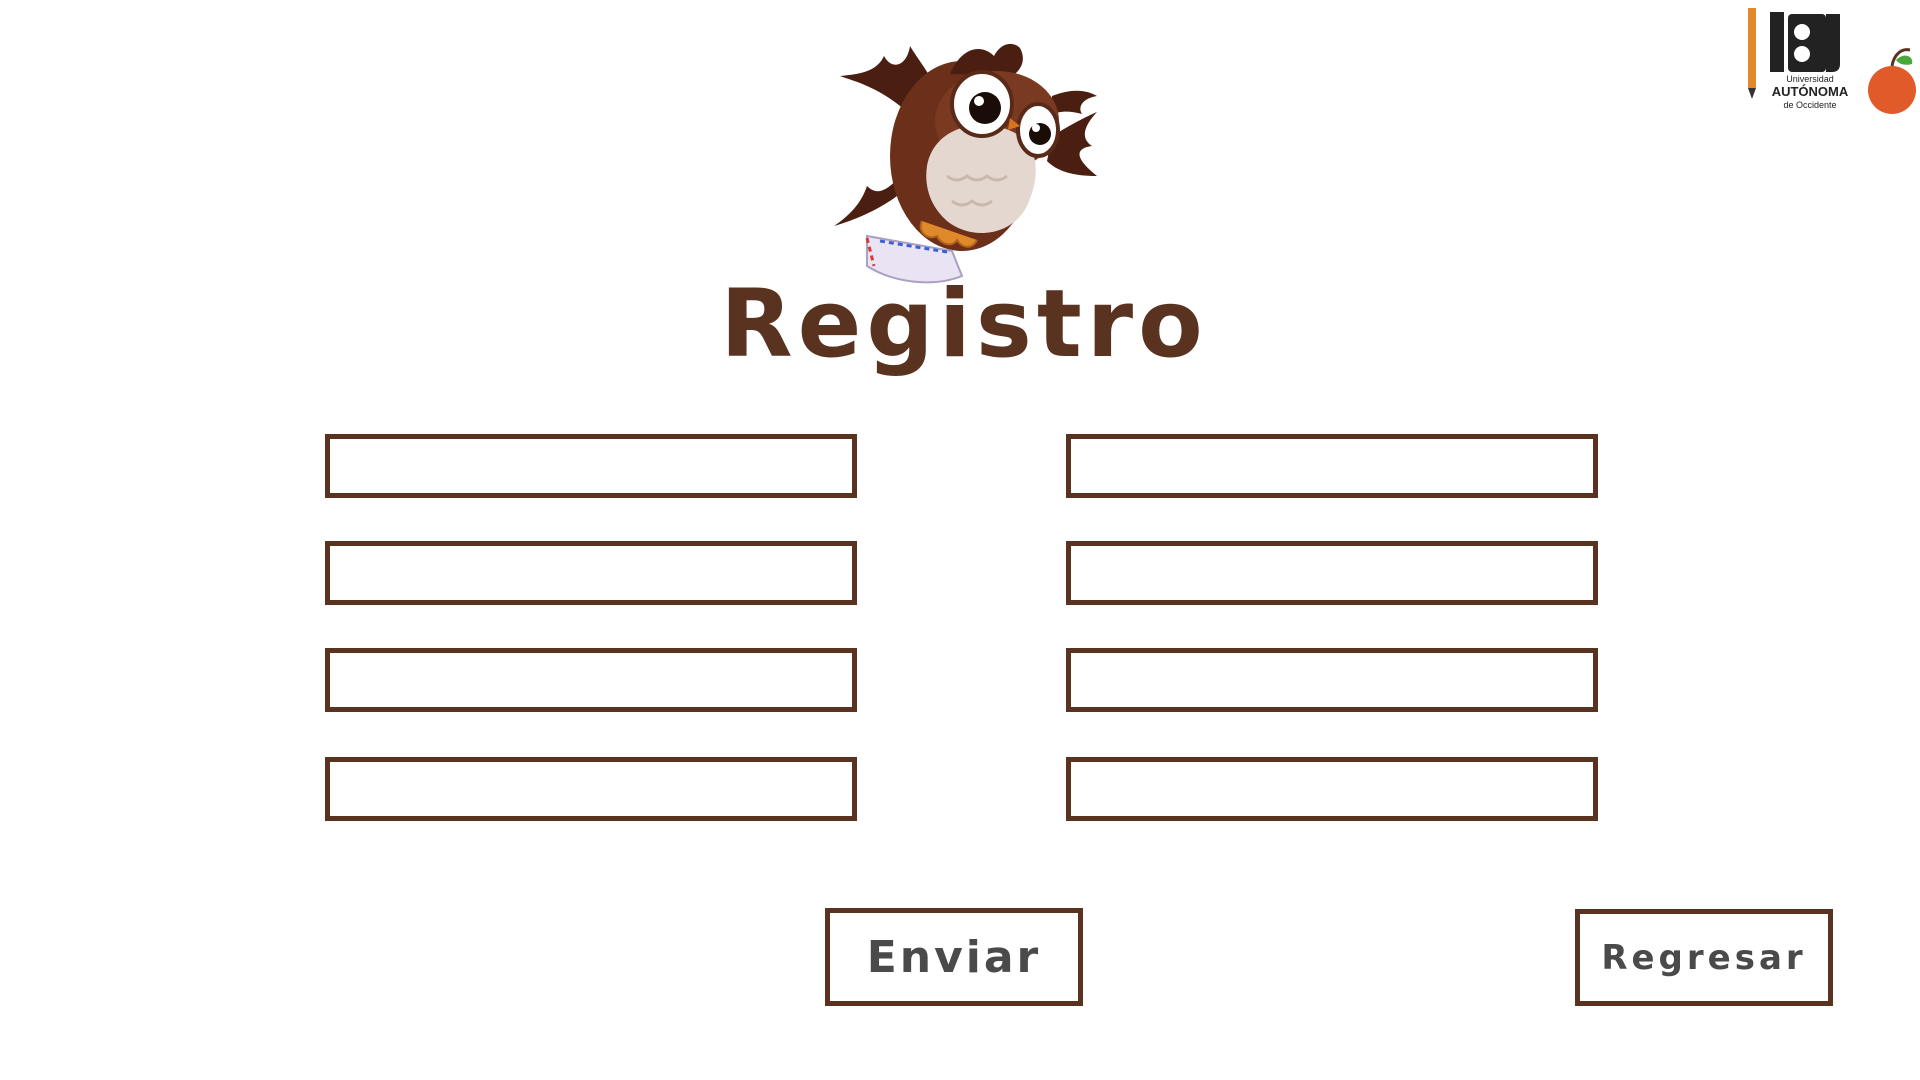 The image size is (1920, 1080). I want to click on page-title: Registro, so click(964, 324).